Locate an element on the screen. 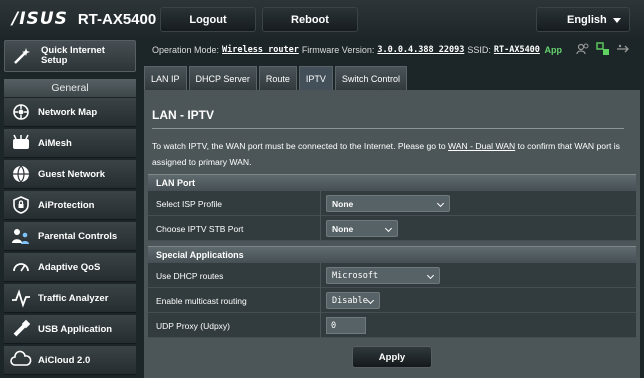  isp-profile-select: None is located at coordinates (388, 203).